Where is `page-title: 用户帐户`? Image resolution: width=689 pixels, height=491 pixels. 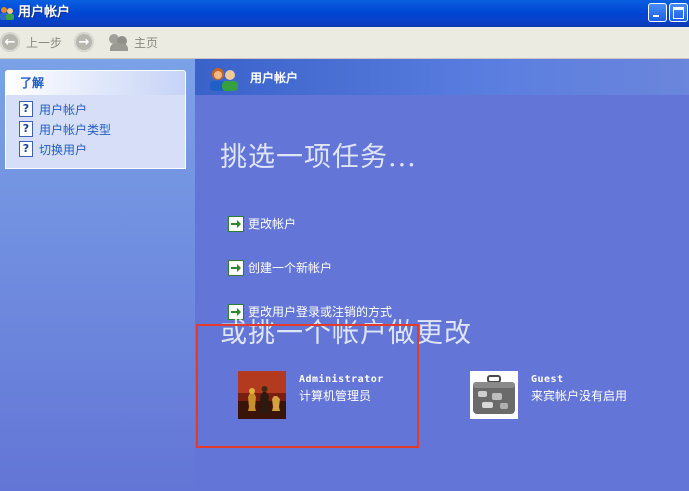
page-title: 用户帐户 is located at coordinates (274, 78).